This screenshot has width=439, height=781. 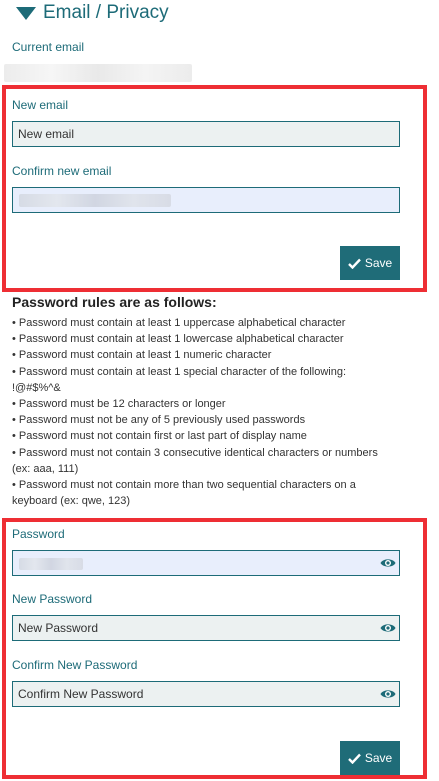 I want to click on current-password-label: Password, so click(x=38, y=534).